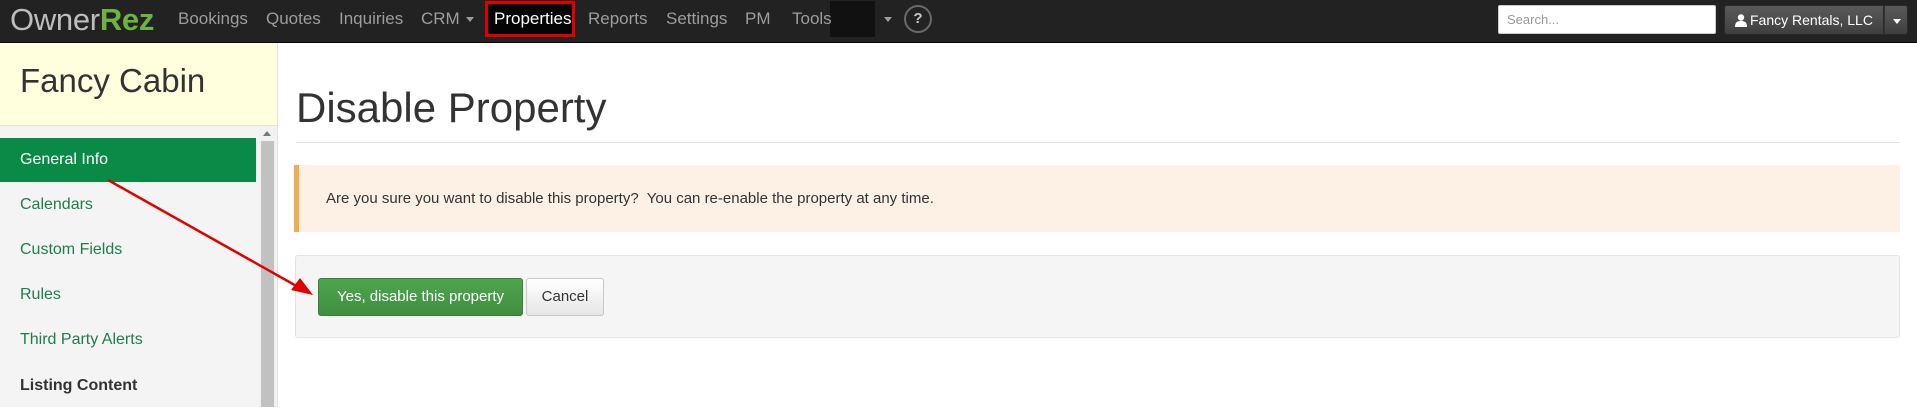  Describe the element at coordinates (128, 295) in the screenshot. I see `sidebar-item-rules: Rules` at that location.